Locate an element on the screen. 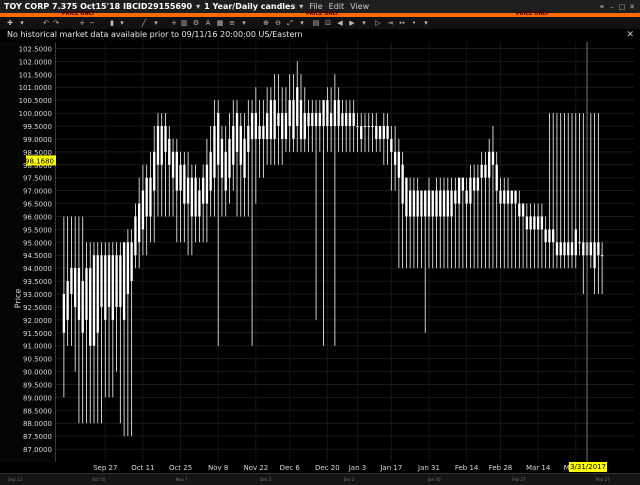 The height and width of the screenshot is (485, 640). redo-icon: ↷ is located at coordinates (56, 23).